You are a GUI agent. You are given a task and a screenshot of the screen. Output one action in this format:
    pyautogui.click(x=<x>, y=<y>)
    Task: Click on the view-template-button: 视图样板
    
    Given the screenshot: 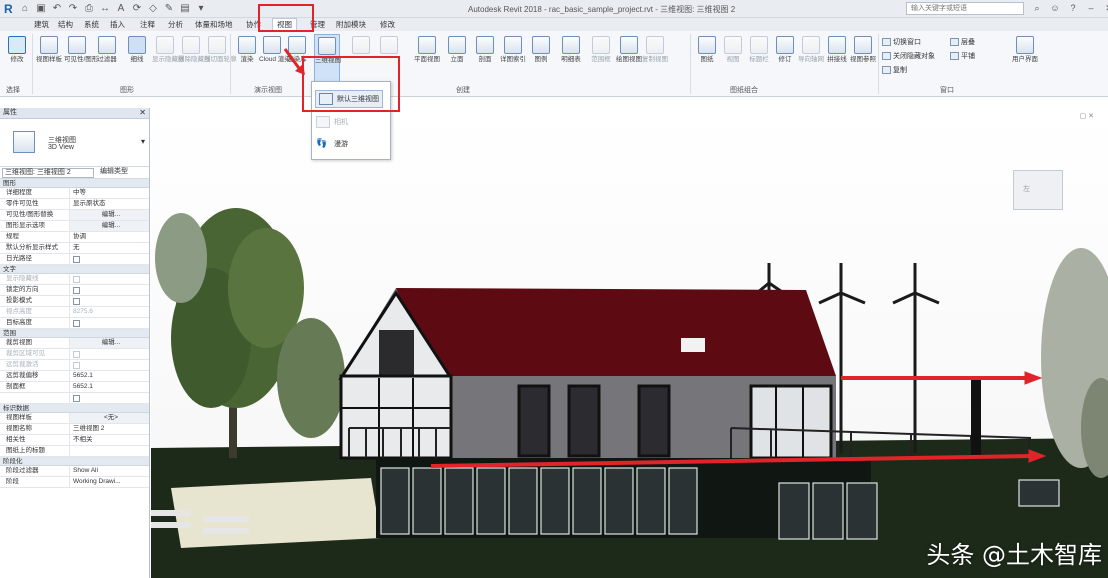 What is the action you would take?
    pyautogui.click(x=49, y=48)
    